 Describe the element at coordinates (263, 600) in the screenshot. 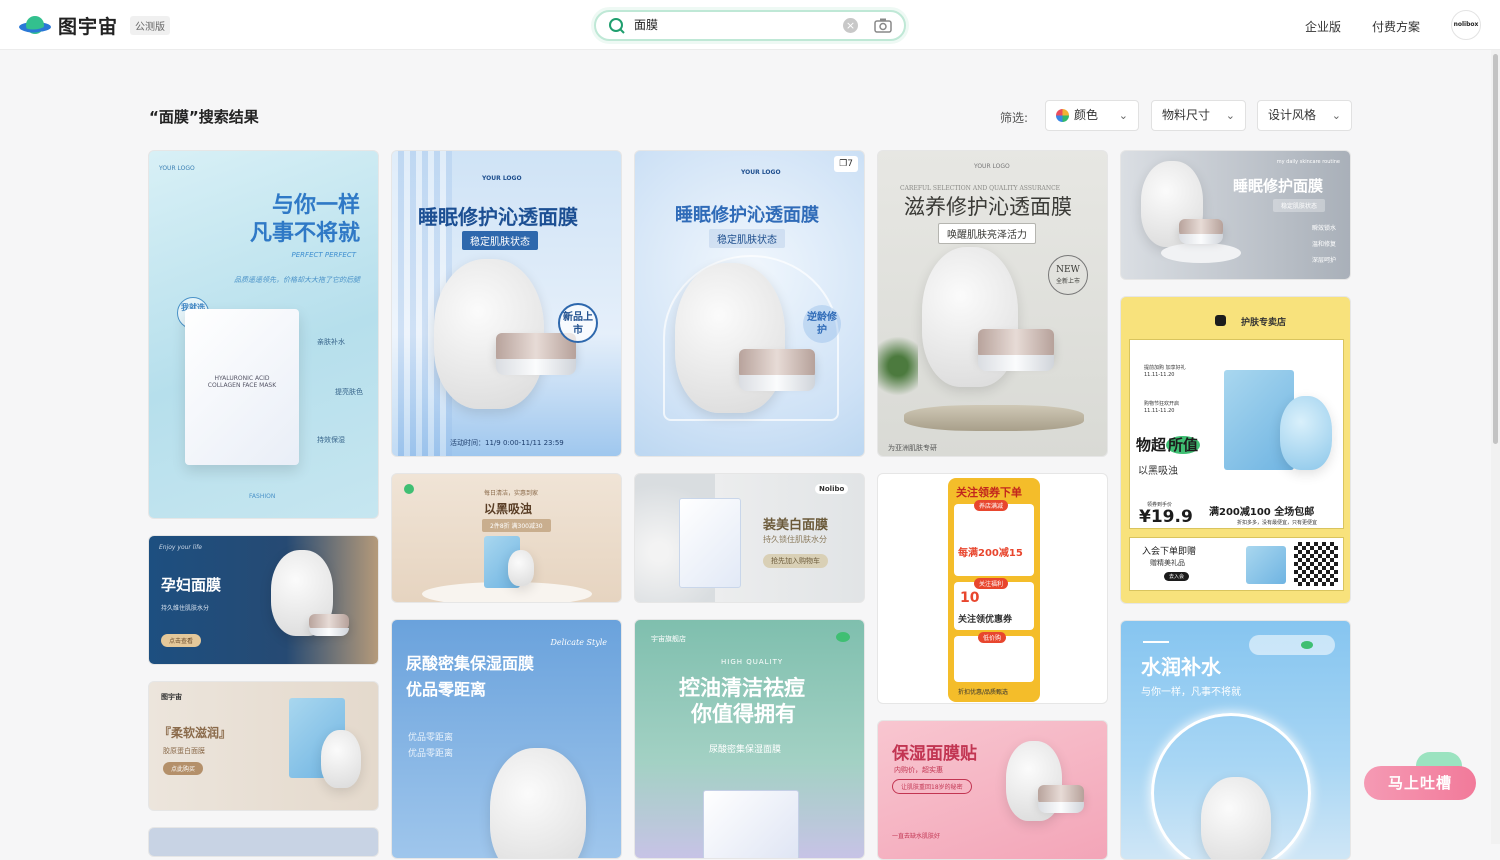

I see `template-card: Enjoy your life 孕妇面膜 持久维住肌肤水分 点击查看` at that location.